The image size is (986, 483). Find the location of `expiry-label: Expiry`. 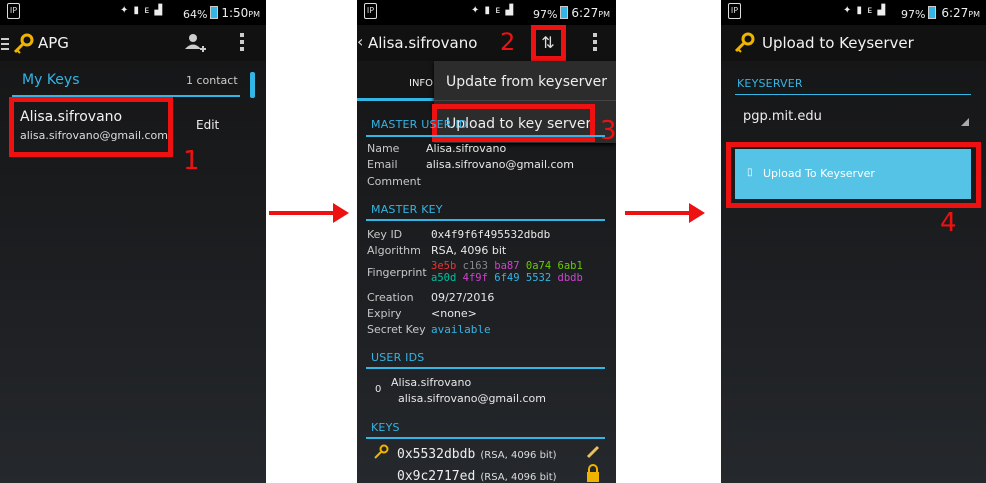

expiry-label: Expiry is located at coordinates (384, 313).